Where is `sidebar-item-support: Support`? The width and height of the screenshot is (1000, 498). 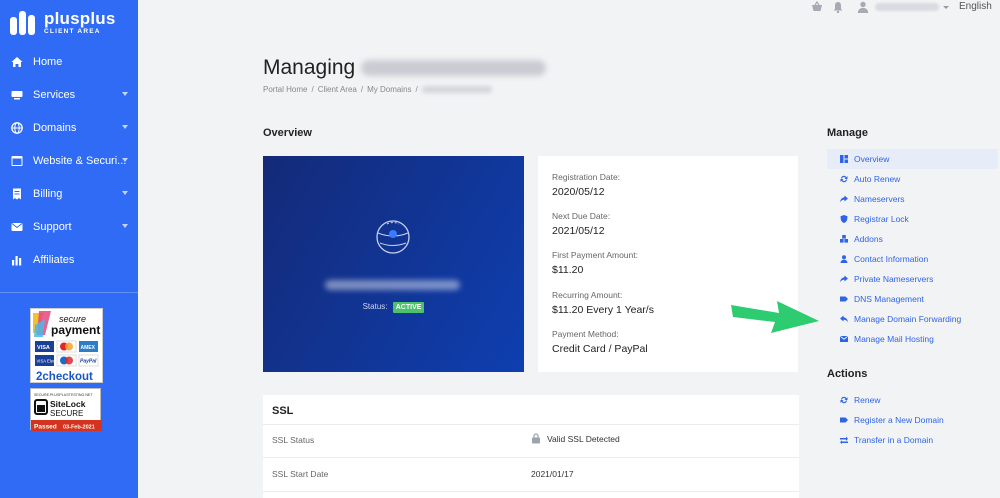
sidebar-item-support: Support is located at coordinates (69, 226).